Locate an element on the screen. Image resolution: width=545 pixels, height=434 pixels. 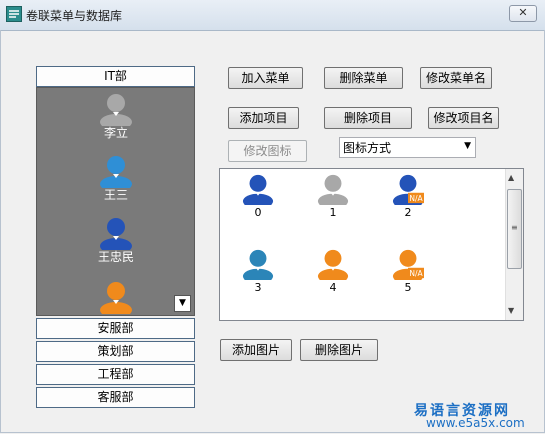
group-header-kefu: 客服部 is located at coordinates (115, 397).